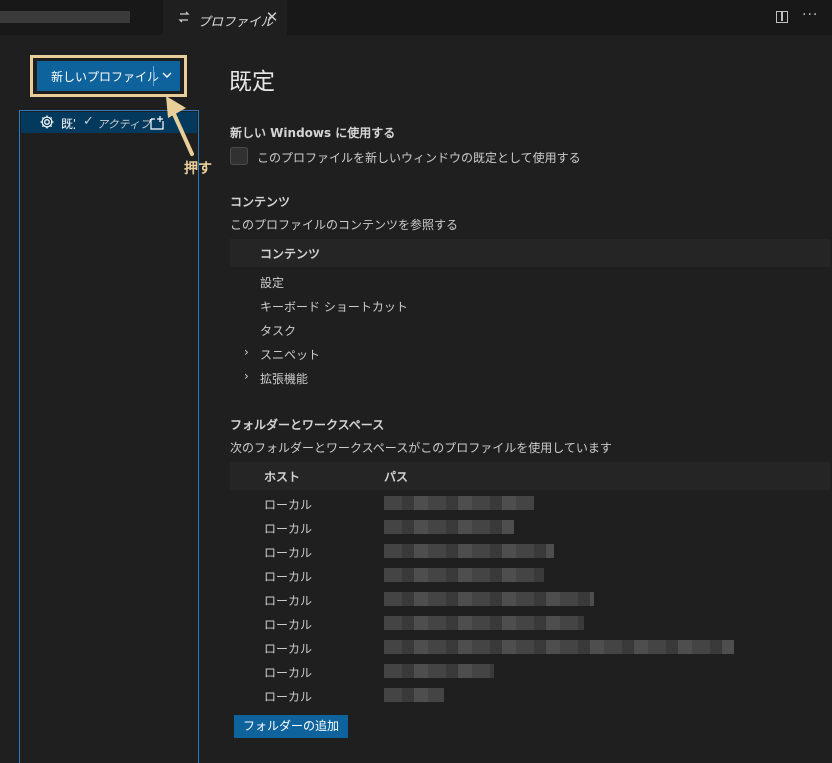  I want to click on contents-heading: コンテンツ, so click(260, 202).